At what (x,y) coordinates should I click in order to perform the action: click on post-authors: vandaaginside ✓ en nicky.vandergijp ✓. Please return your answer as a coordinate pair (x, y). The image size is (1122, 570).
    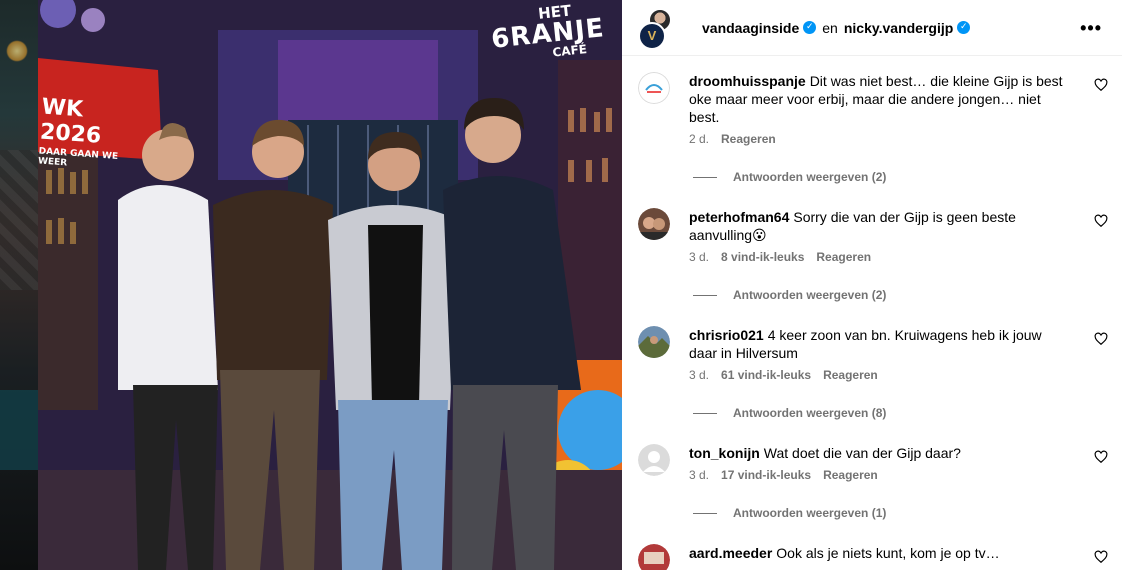
    Looking at the image, I should click on (836, 27).